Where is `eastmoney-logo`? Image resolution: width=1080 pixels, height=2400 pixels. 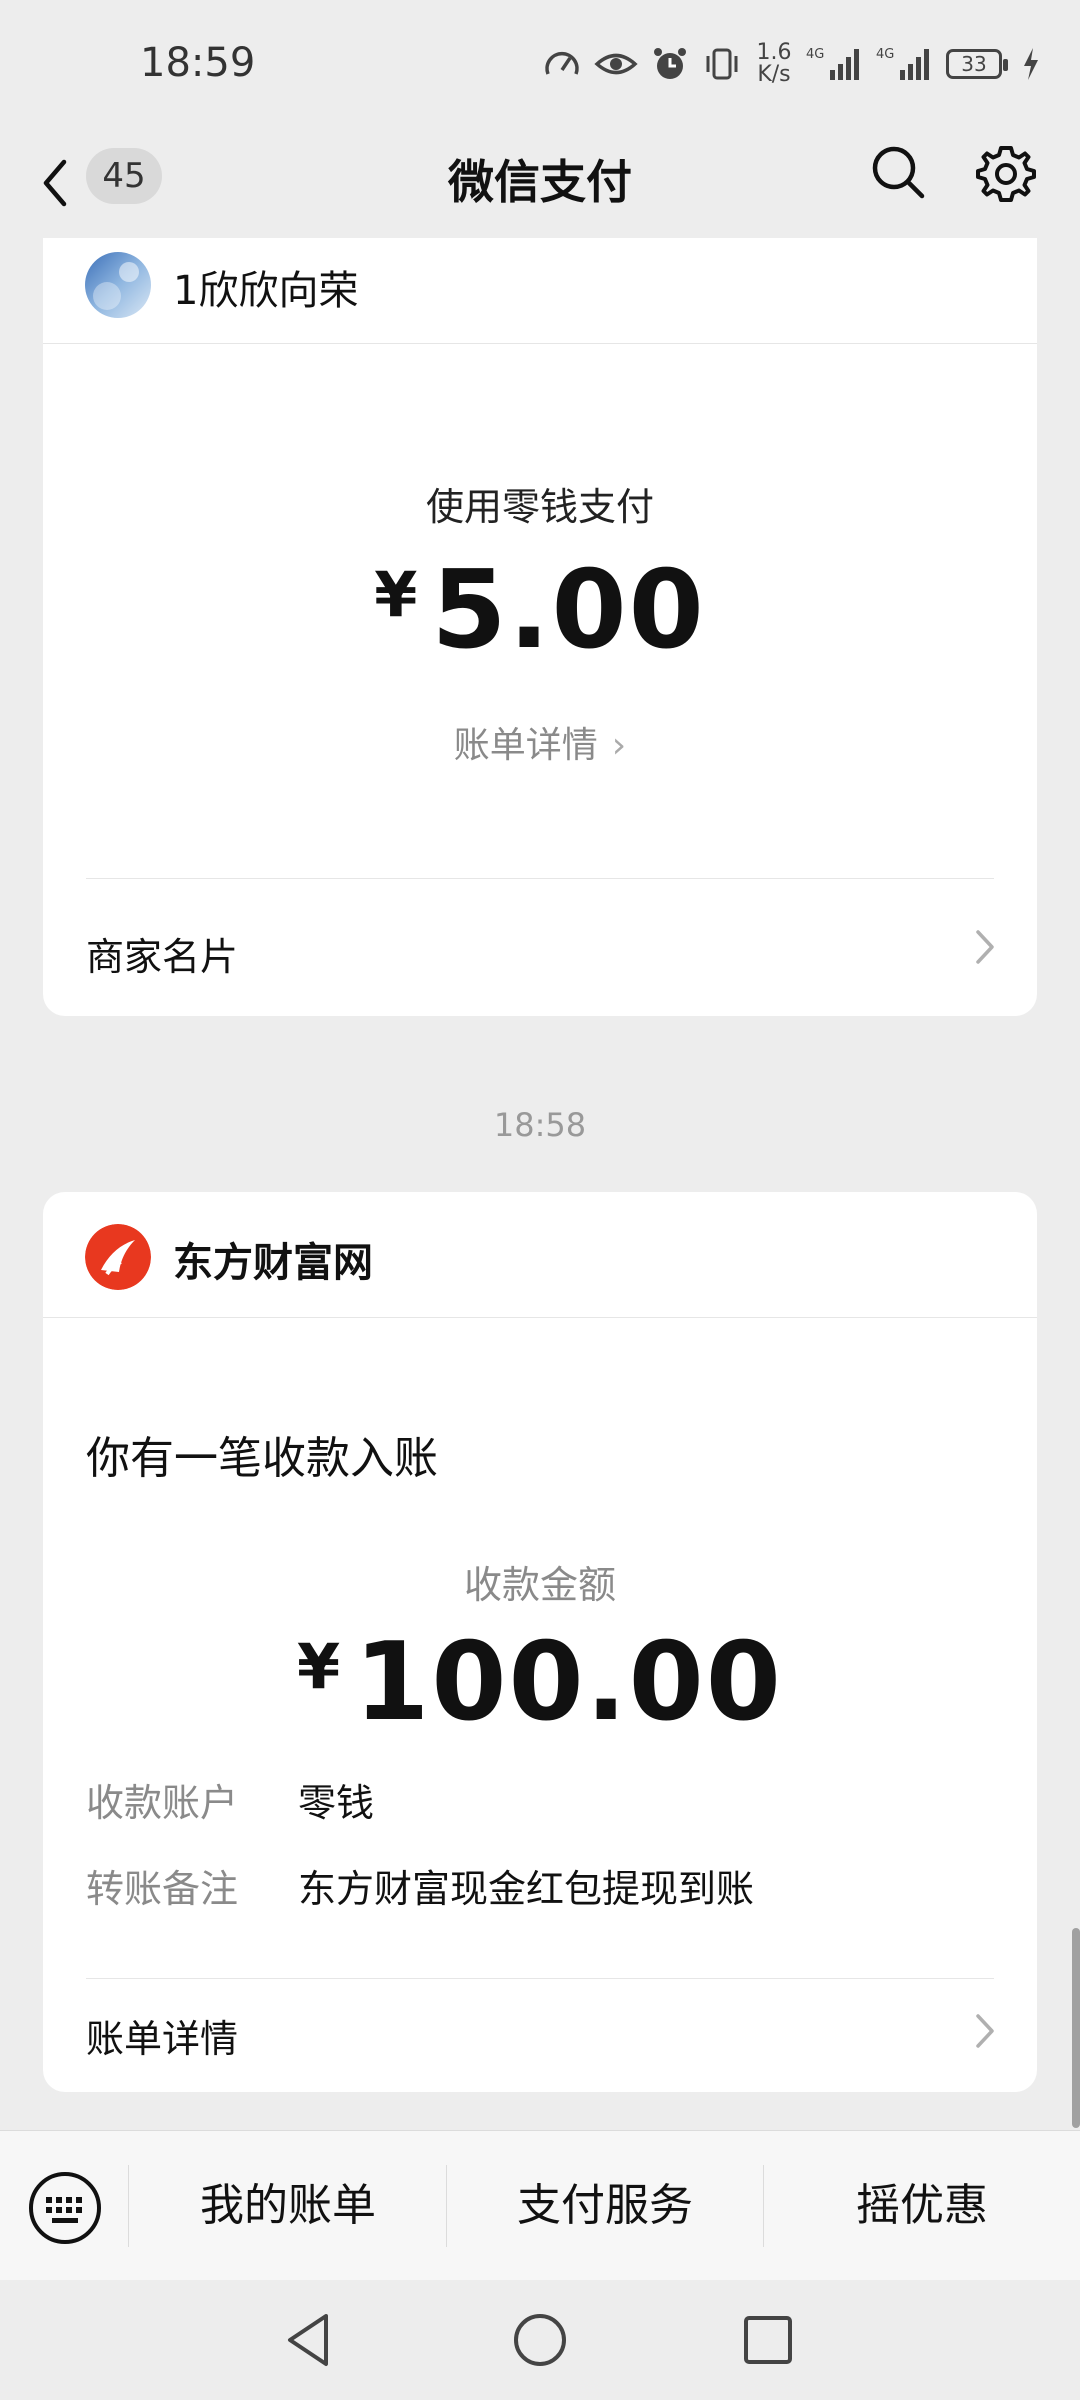
eastmoney-logo is located at coordinates (118, 1257).